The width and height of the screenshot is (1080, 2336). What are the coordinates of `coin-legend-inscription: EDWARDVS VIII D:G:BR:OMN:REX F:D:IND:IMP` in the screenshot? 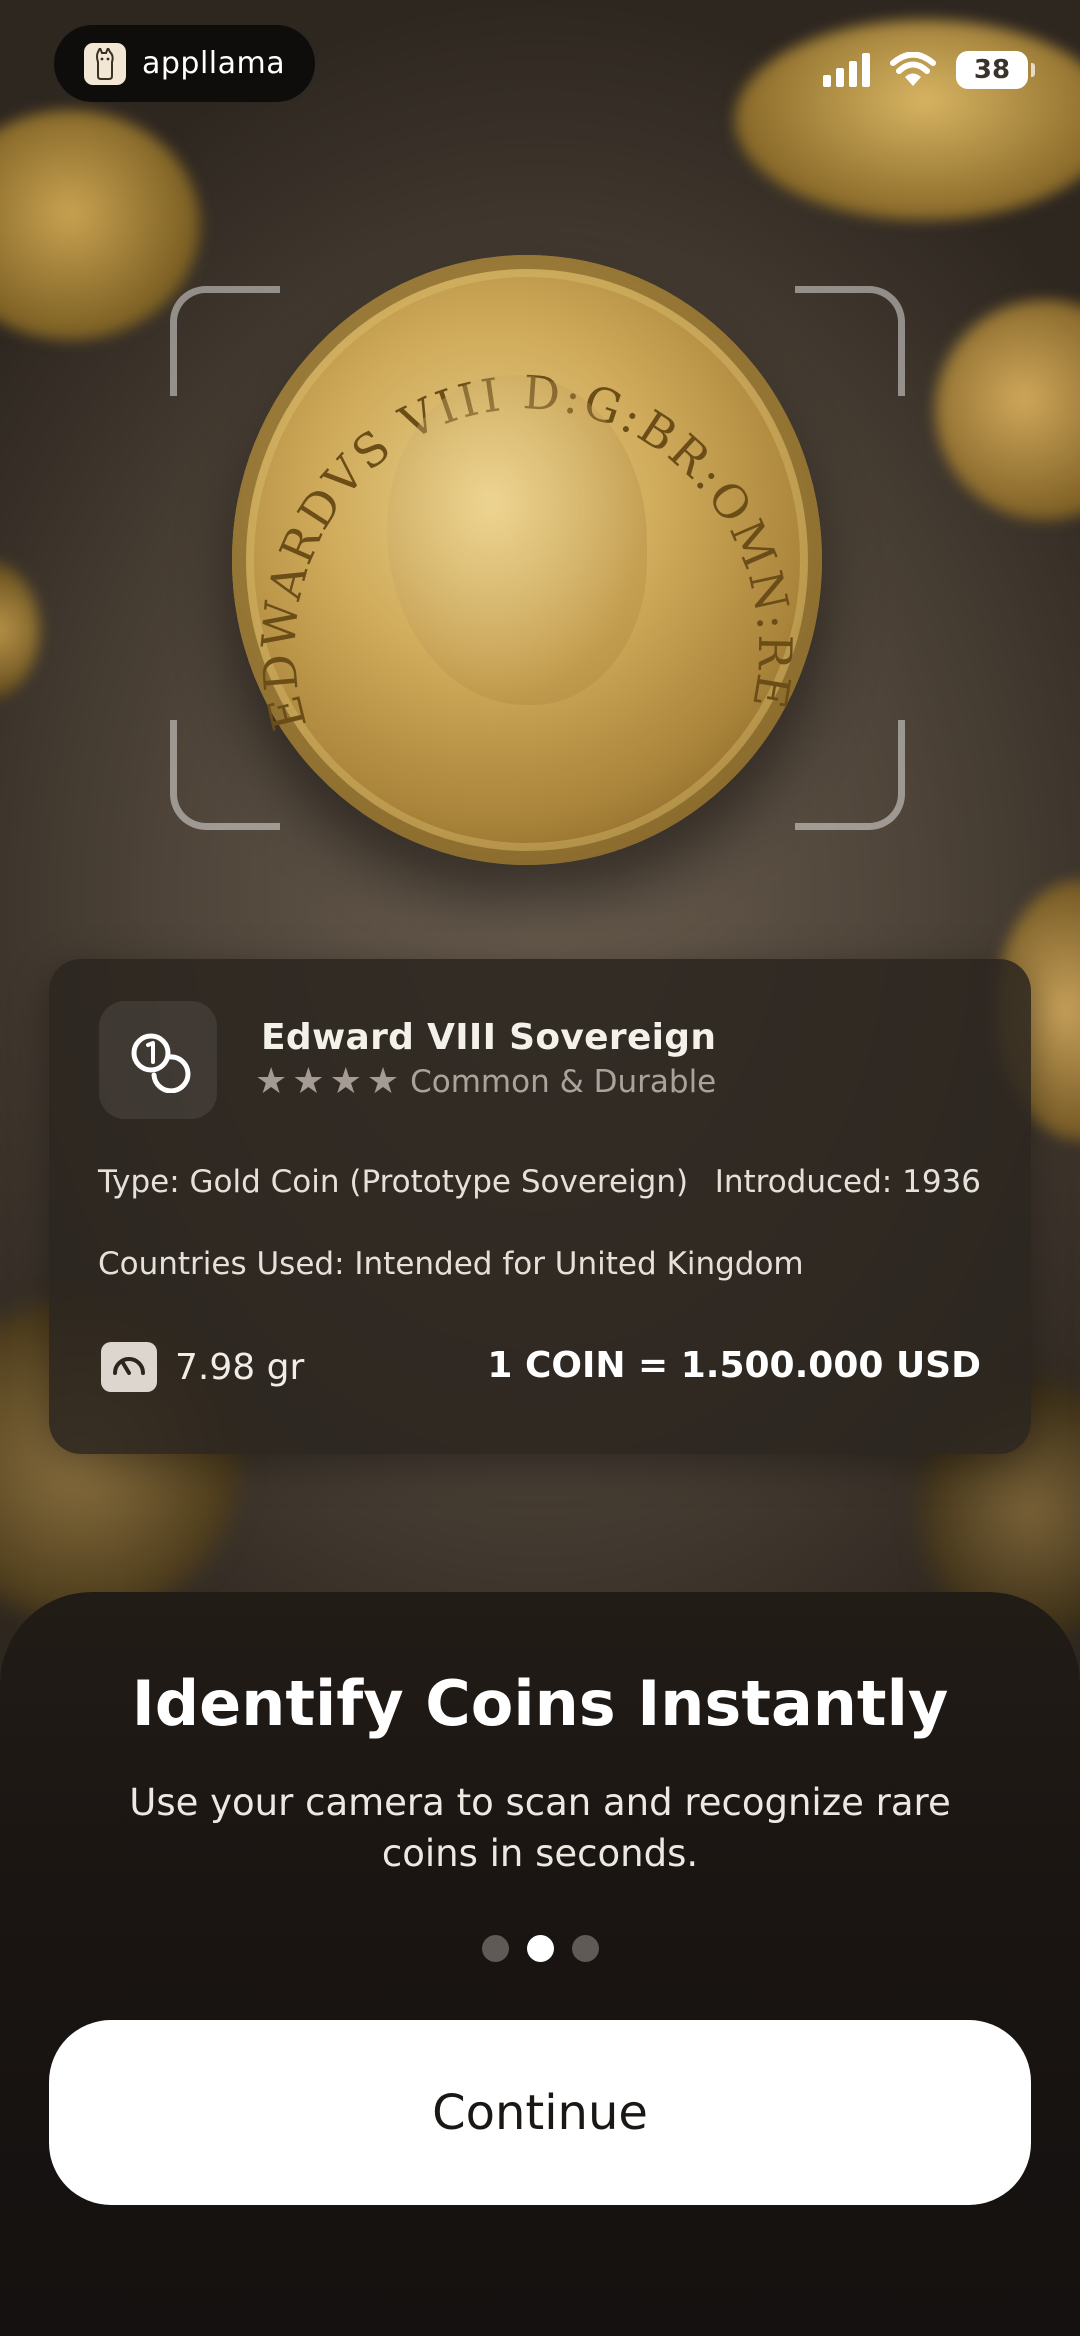 It's located at (517, 495).